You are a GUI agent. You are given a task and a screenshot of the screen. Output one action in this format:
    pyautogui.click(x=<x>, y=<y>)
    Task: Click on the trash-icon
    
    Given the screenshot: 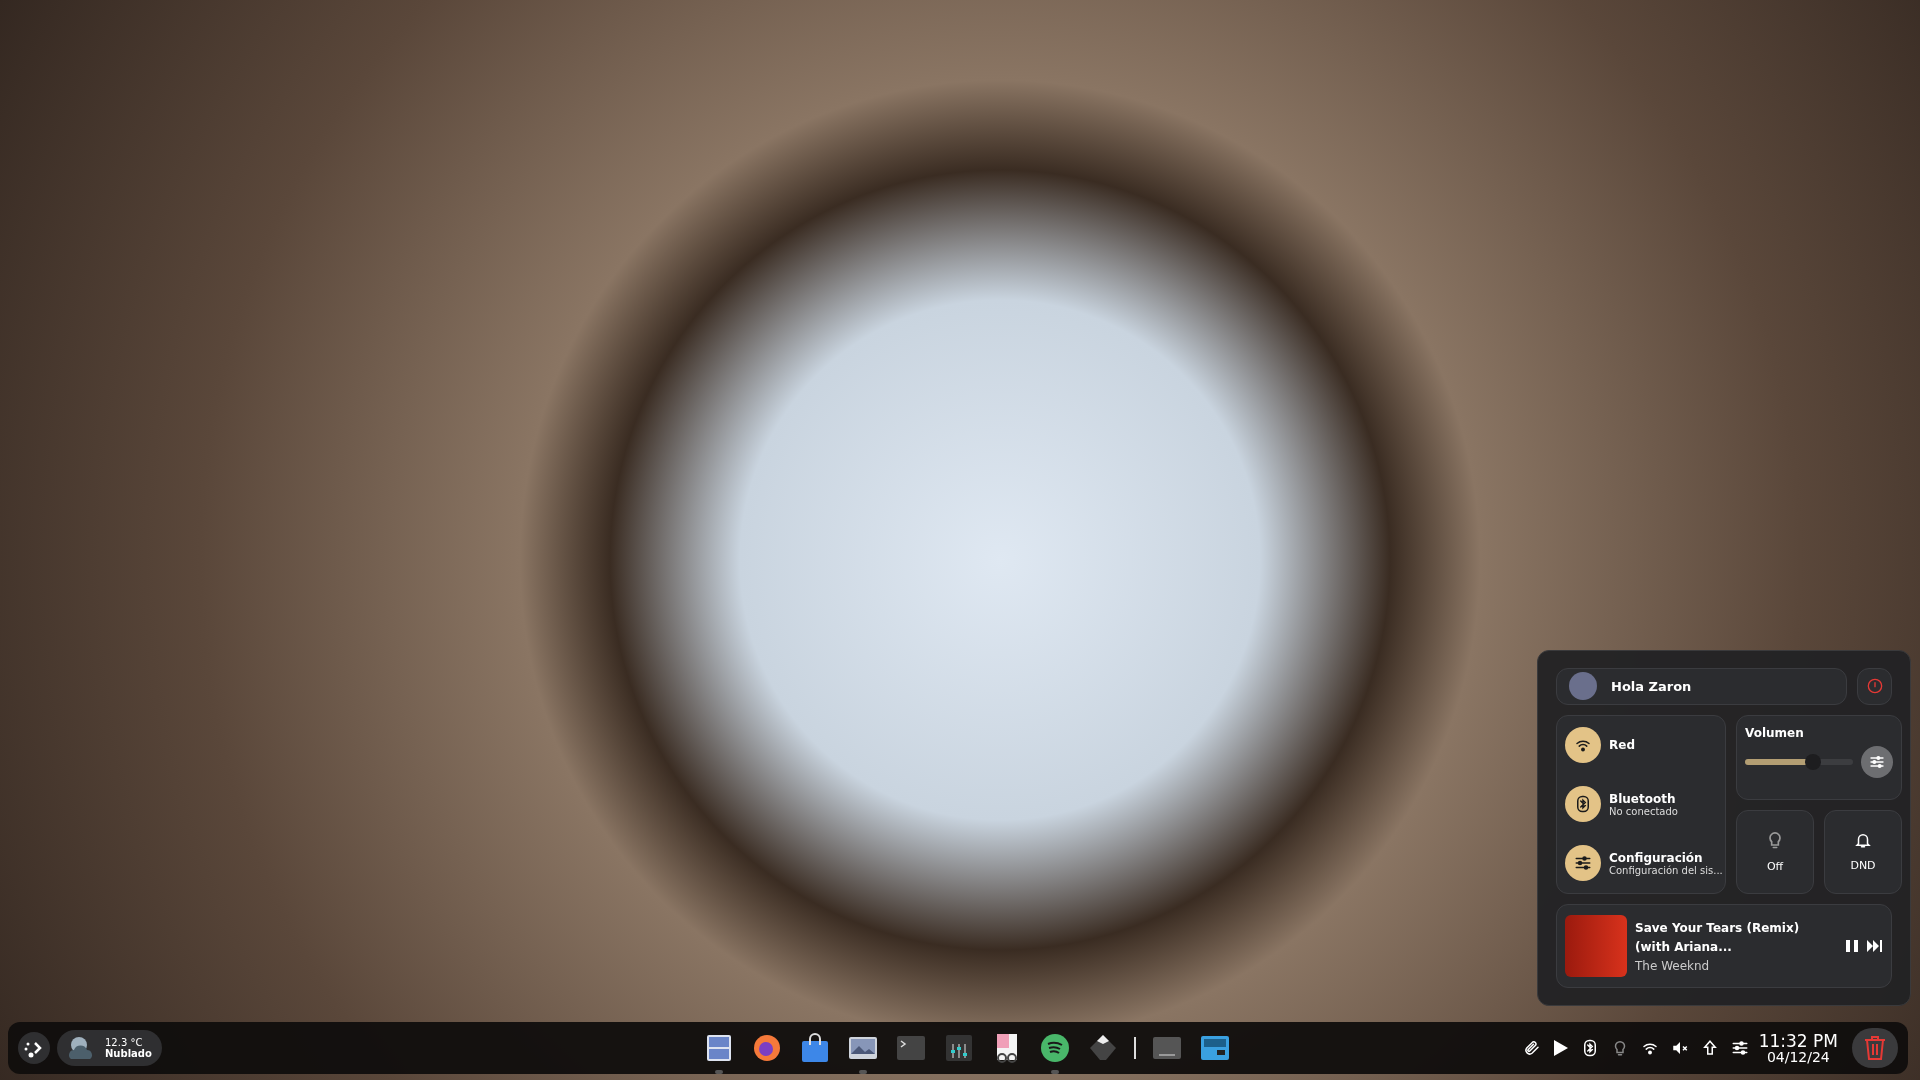 What is the action you would take?
    pyautogui.click(x=1875, y=1048)
    